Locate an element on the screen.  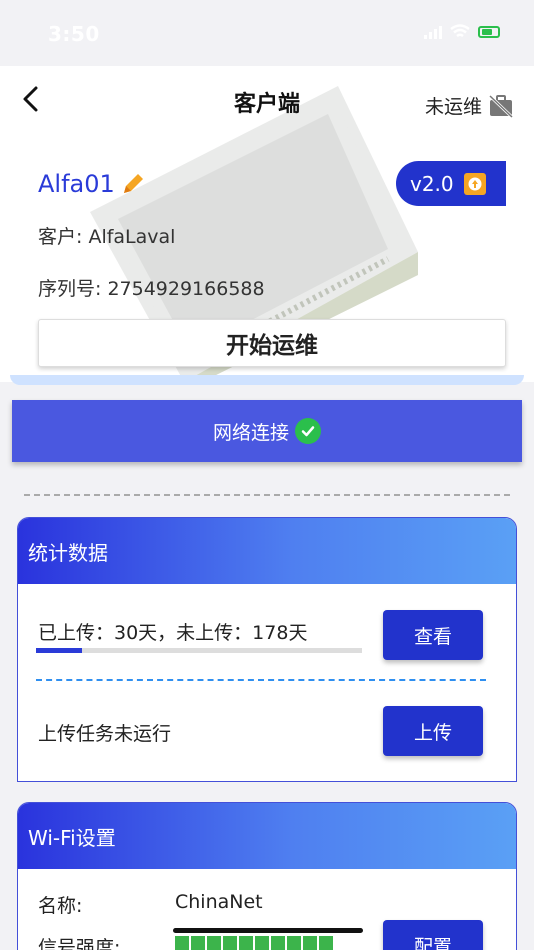
status-bar: 3:50 is located at coordinates (267, 33).